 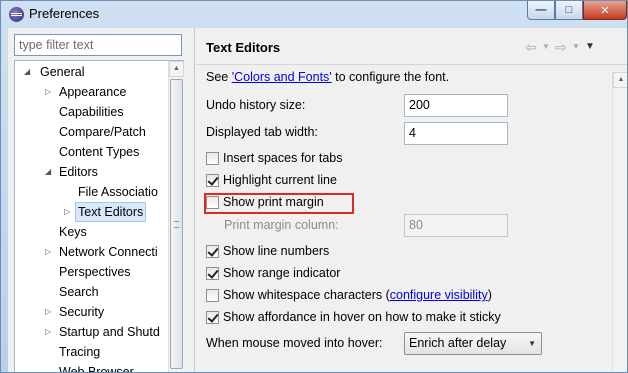 What do you see at coordinates (294, 343) in the screenshot?
I see `hover-behavior-label: When mouse moved into hover:` at bounding box center [294, 343].